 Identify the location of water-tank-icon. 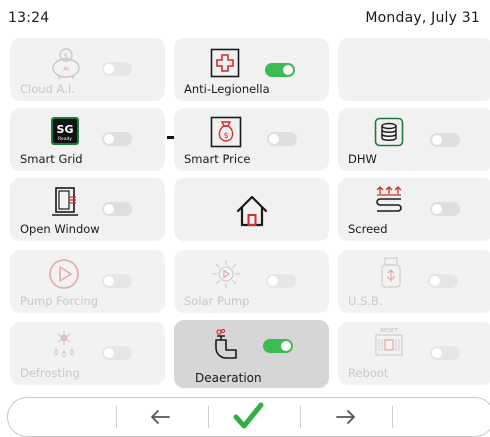
(389, 132).